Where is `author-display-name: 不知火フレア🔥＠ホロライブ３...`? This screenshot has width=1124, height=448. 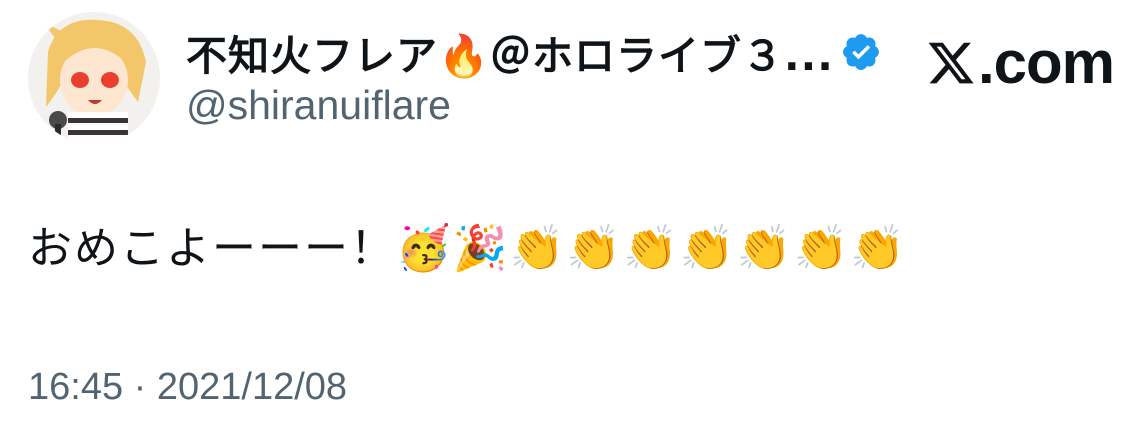 author-display-name: 不知火フレア🔥＠ホロライブ３... is located at coordinates (510, 52).